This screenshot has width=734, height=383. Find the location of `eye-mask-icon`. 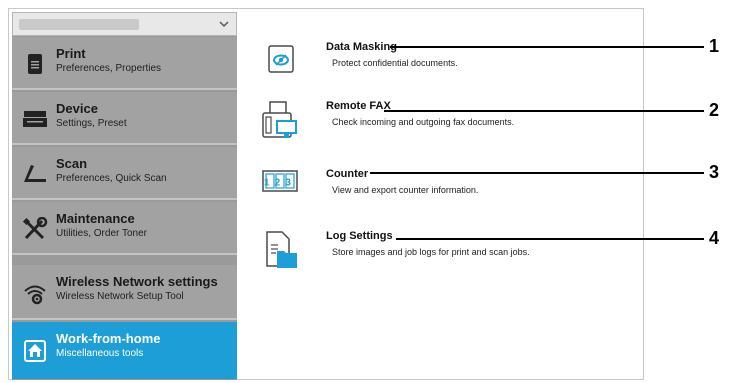

eye-mask-icon is located at coordinates (281, 59).